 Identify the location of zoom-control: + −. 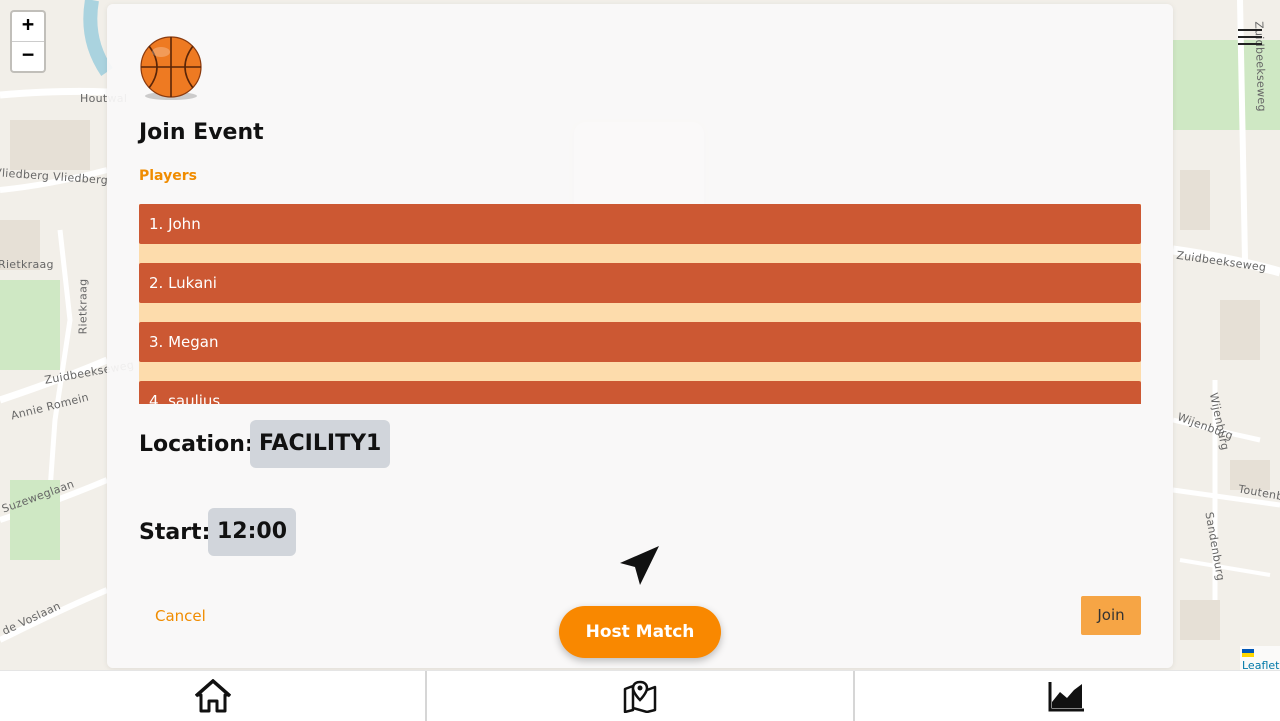
(28, 41).